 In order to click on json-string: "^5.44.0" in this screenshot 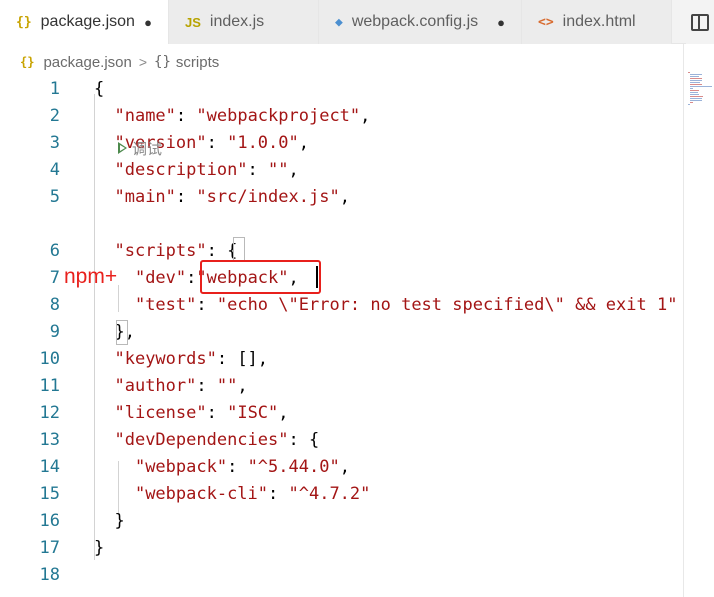, I will do `click(293, 467)`.